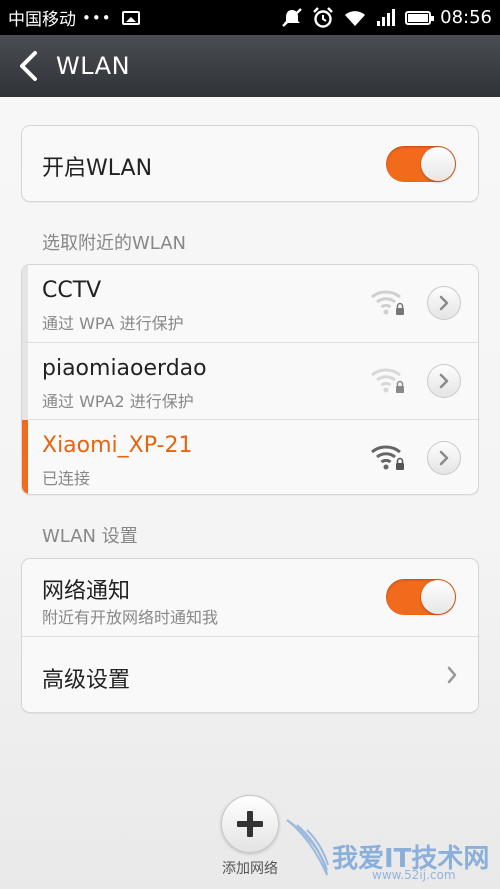  I want to click on alarm-icon, so click(323, 17).